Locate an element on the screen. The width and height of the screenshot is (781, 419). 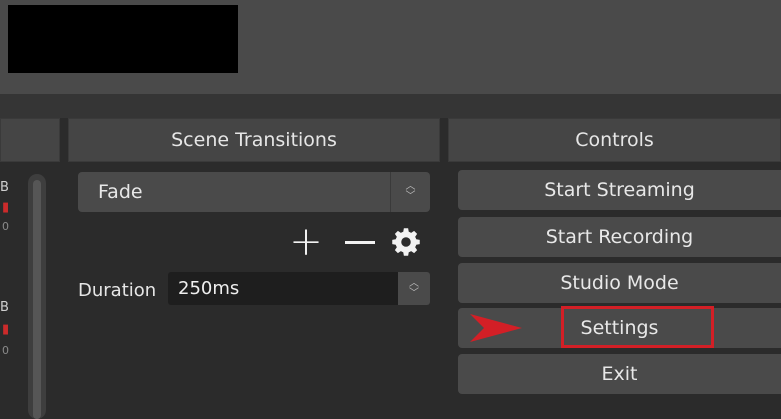
gear-icon-glyph is located at coordinates (406, 242).